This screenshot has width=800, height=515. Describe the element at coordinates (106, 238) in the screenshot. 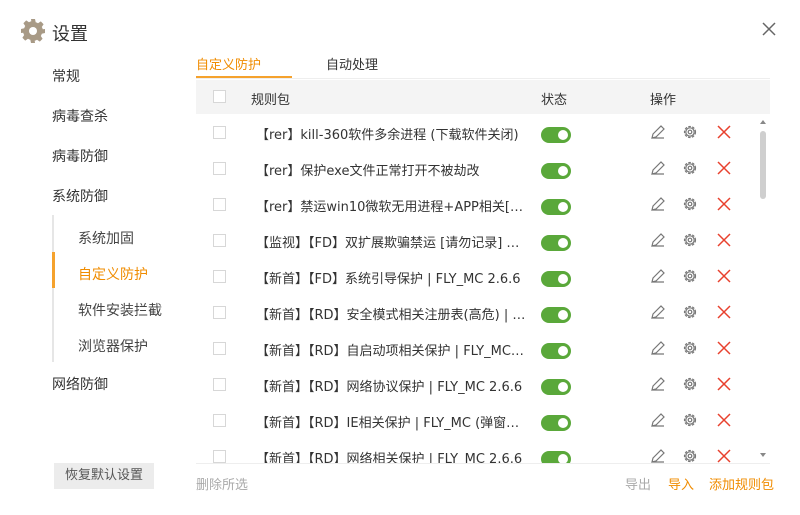

I see `sidebar-subitem-system-hardening: 系统加固` at that location.